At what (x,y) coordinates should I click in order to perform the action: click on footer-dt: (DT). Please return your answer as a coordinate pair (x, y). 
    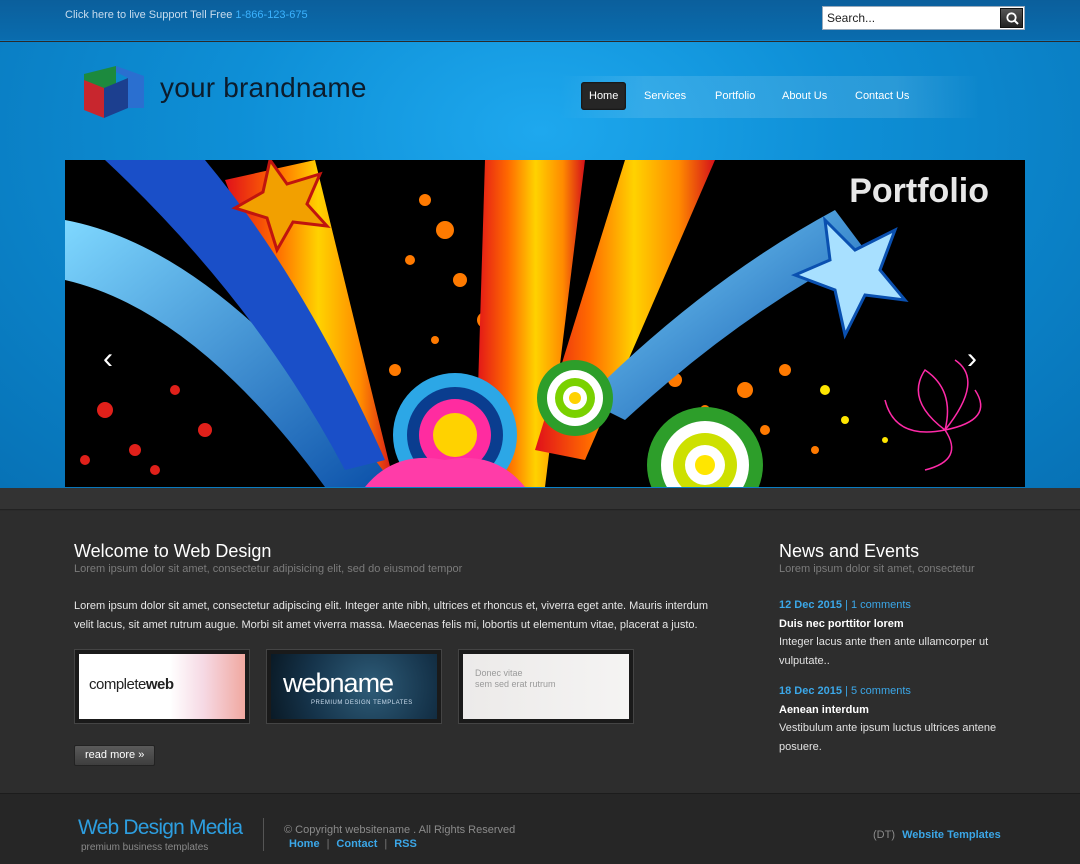
    Looking at the image, I should click on (884, 835).